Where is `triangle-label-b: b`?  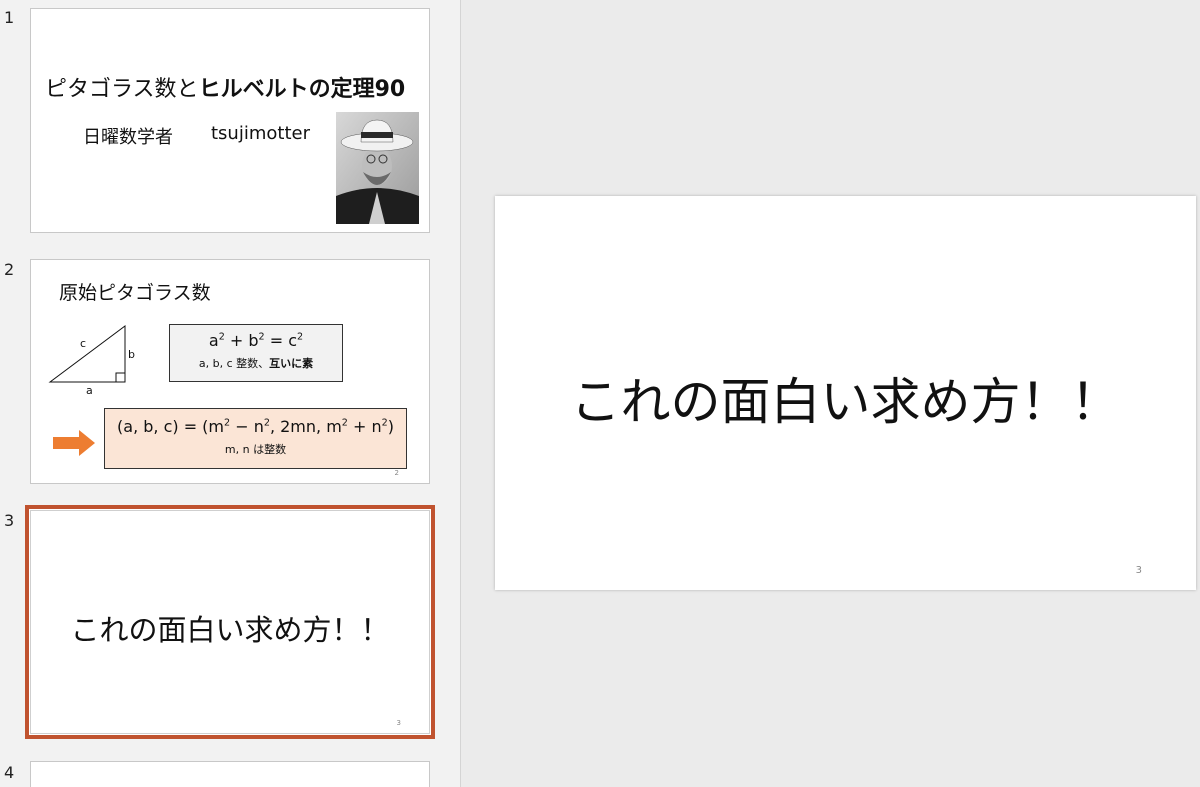
triangle-label-b: b is located at coordinates (131, 354).